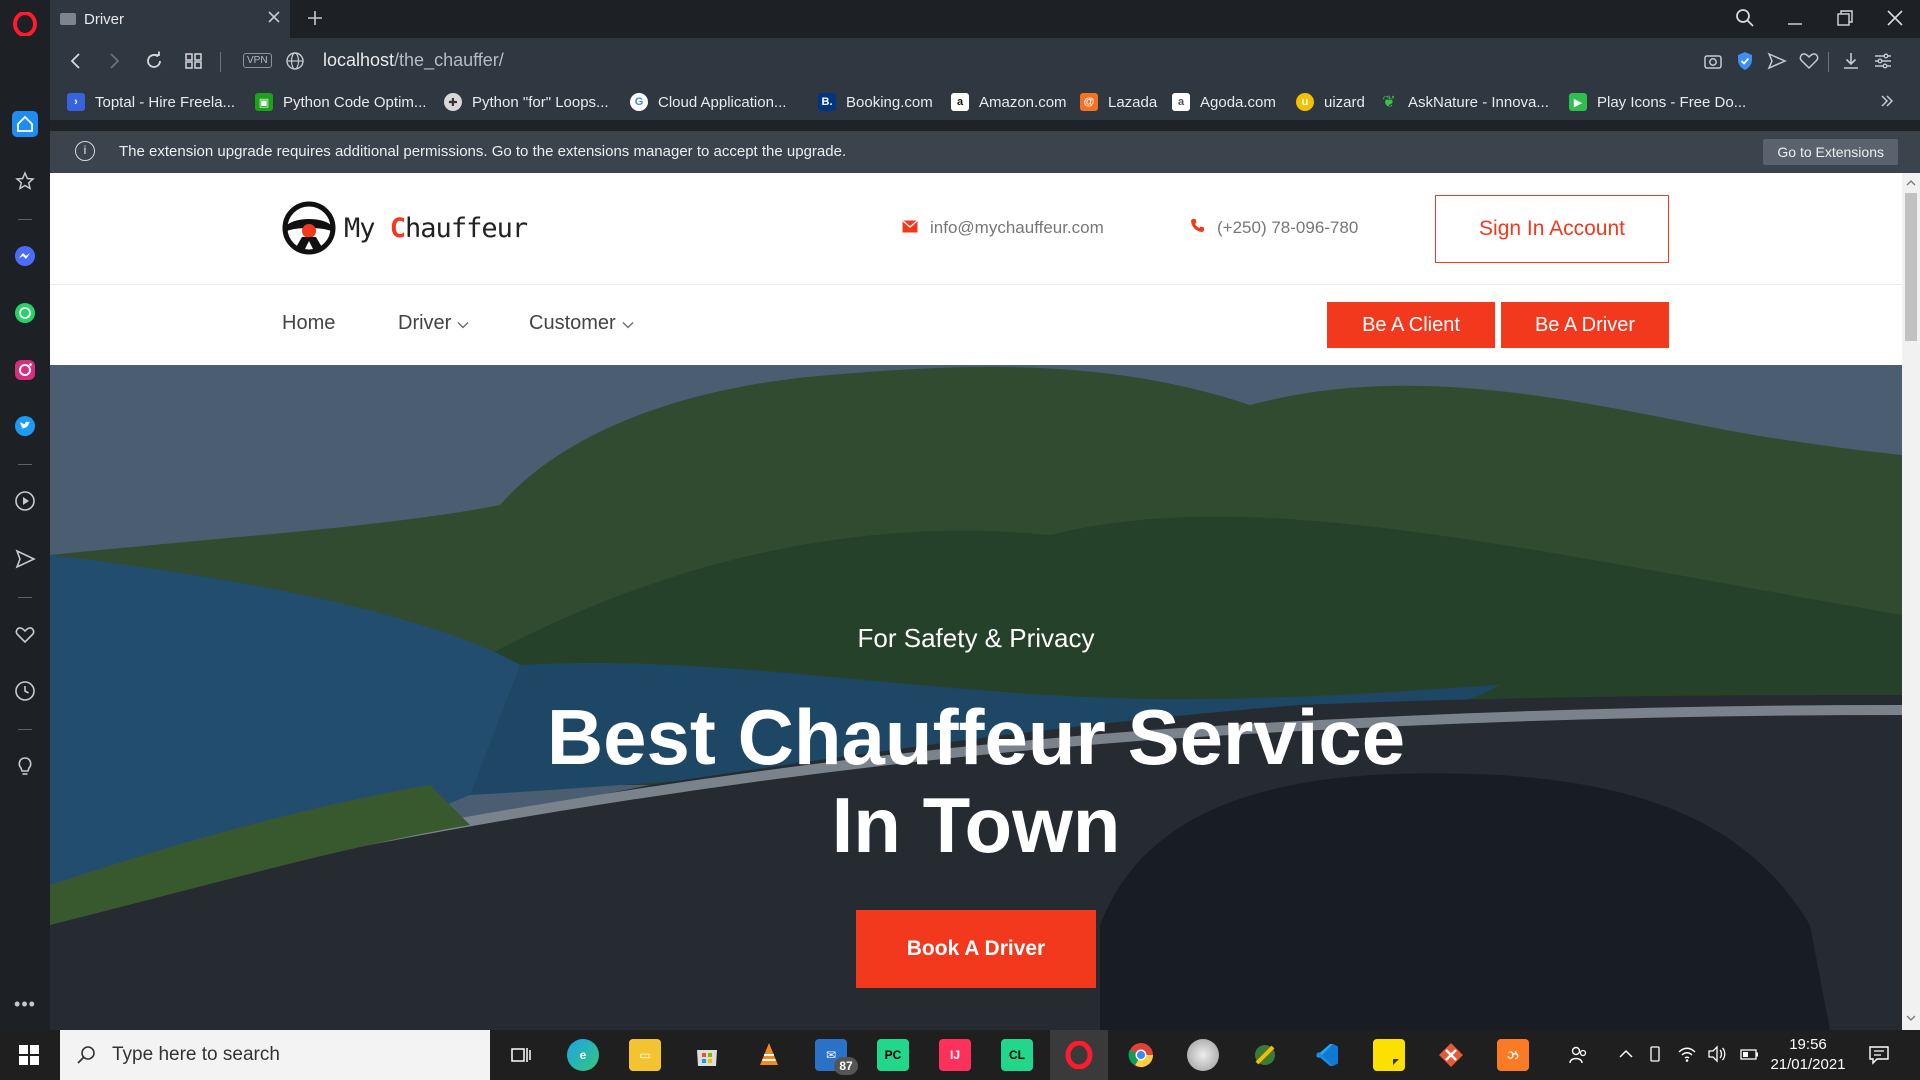 This screenshot has width=1920, height=1080. I want to click on reload-icon, so click(154, 63).